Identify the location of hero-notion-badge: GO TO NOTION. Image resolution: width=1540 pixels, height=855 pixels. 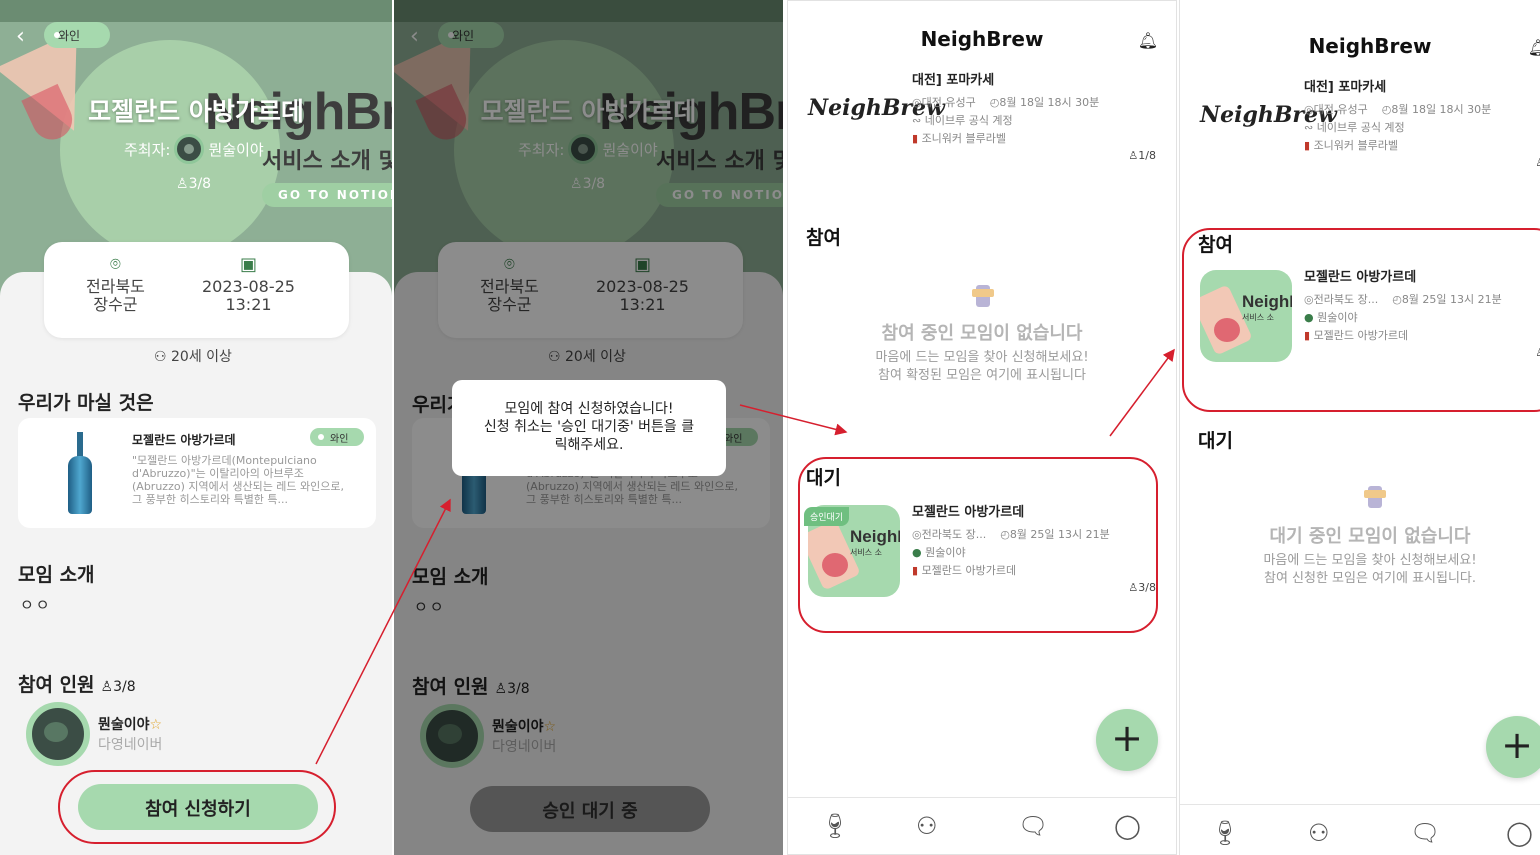
(327, 195).